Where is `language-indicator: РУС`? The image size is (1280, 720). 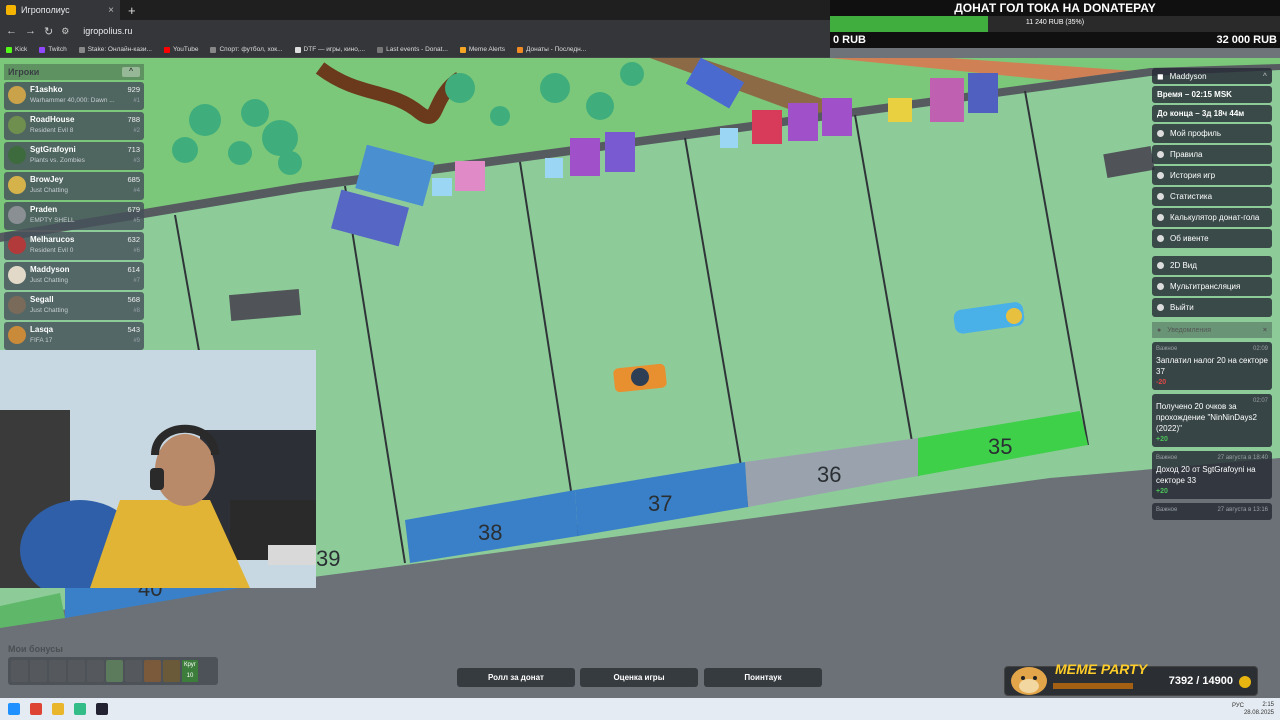
language-indicator: РУС is located at coordinates (1238, 706).